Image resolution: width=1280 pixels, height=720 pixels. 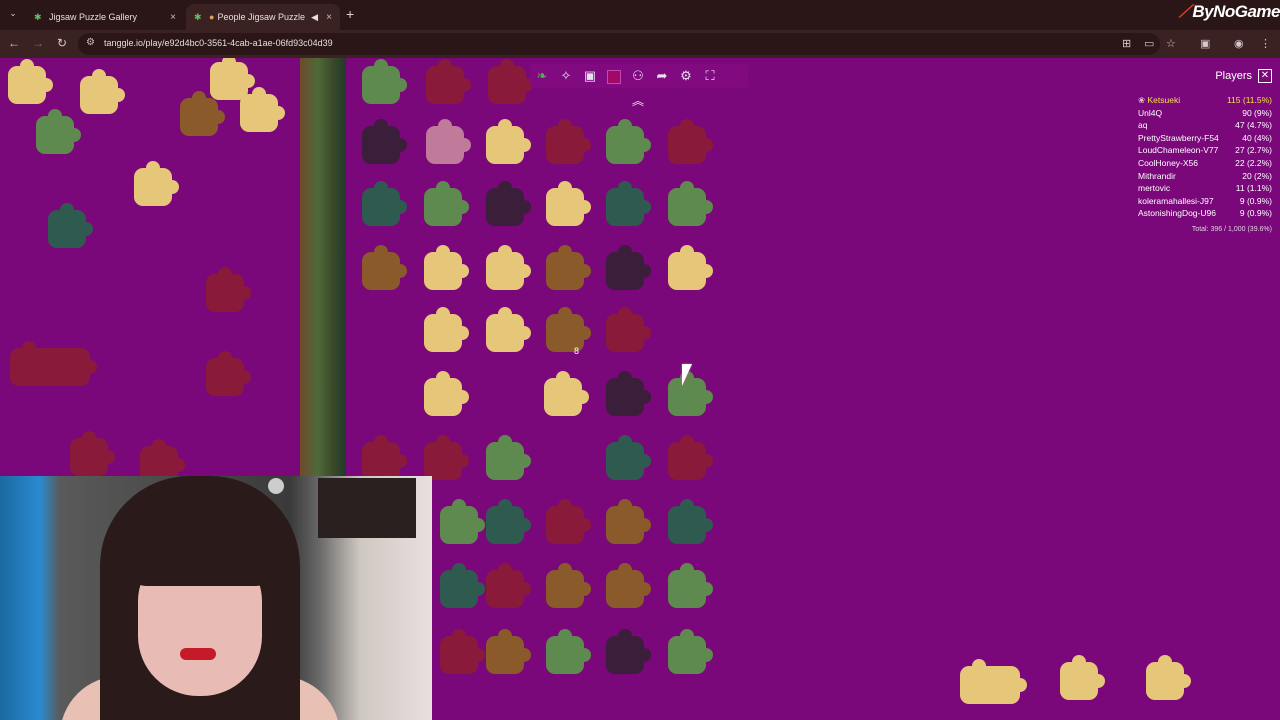 I want to click on site-info-icon: ⚙, so click(x=90, y=42).